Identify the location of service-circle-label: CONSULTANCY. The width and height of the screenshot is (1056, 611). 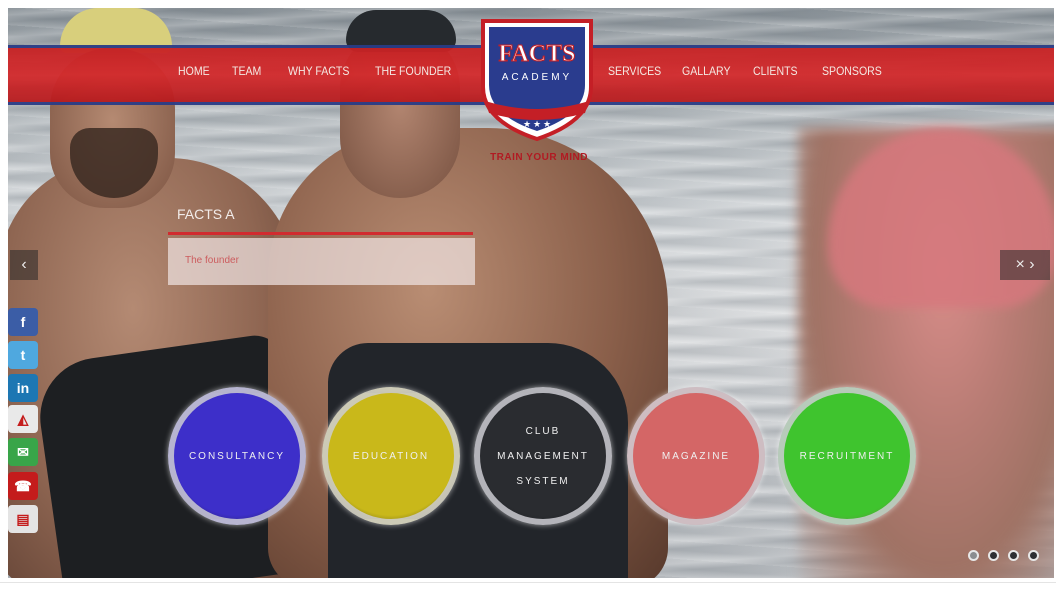
(237, 456).